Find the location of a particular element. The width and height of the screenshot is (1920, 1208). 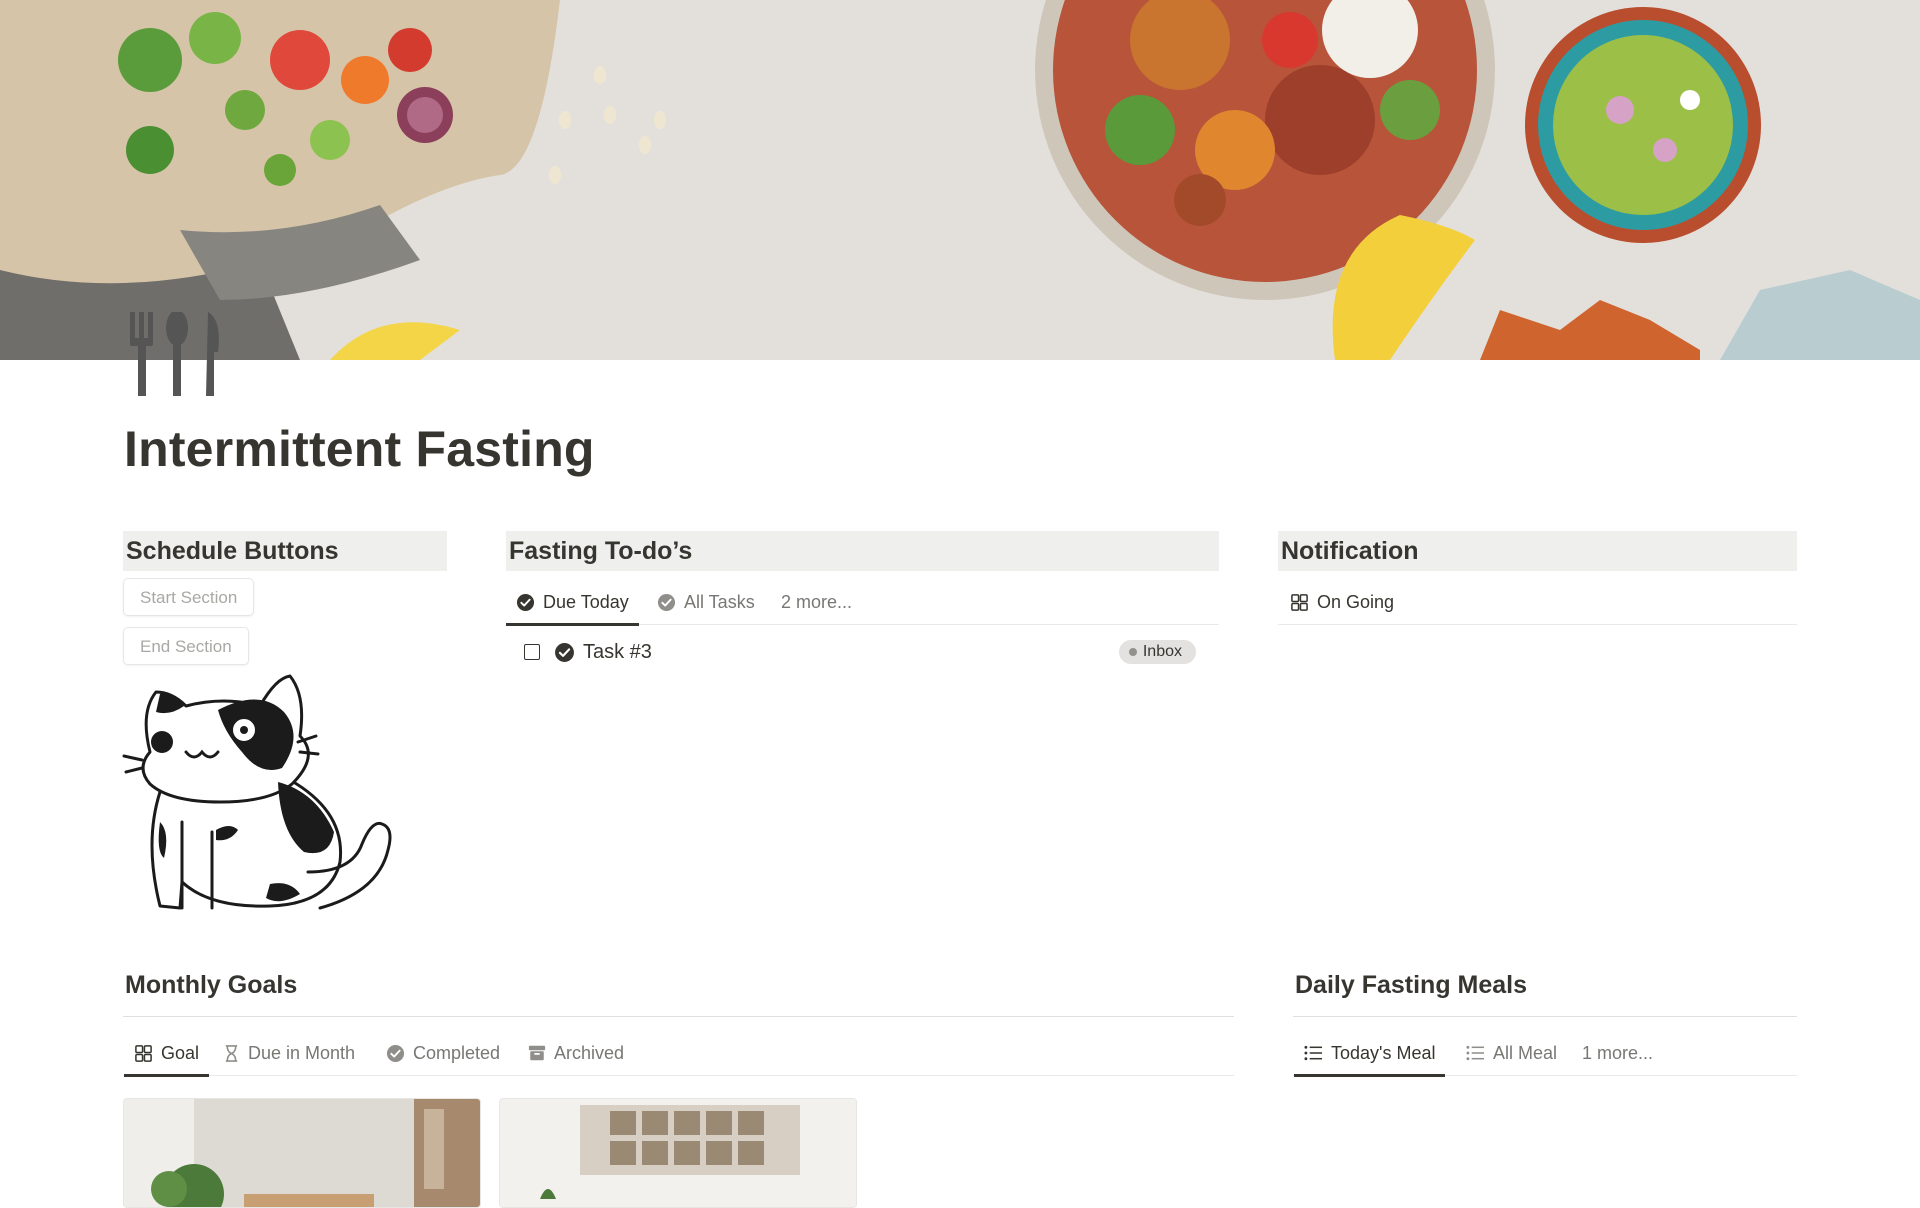

tab-due-in-month: Due in Month is located at coordinates (289, 1053).